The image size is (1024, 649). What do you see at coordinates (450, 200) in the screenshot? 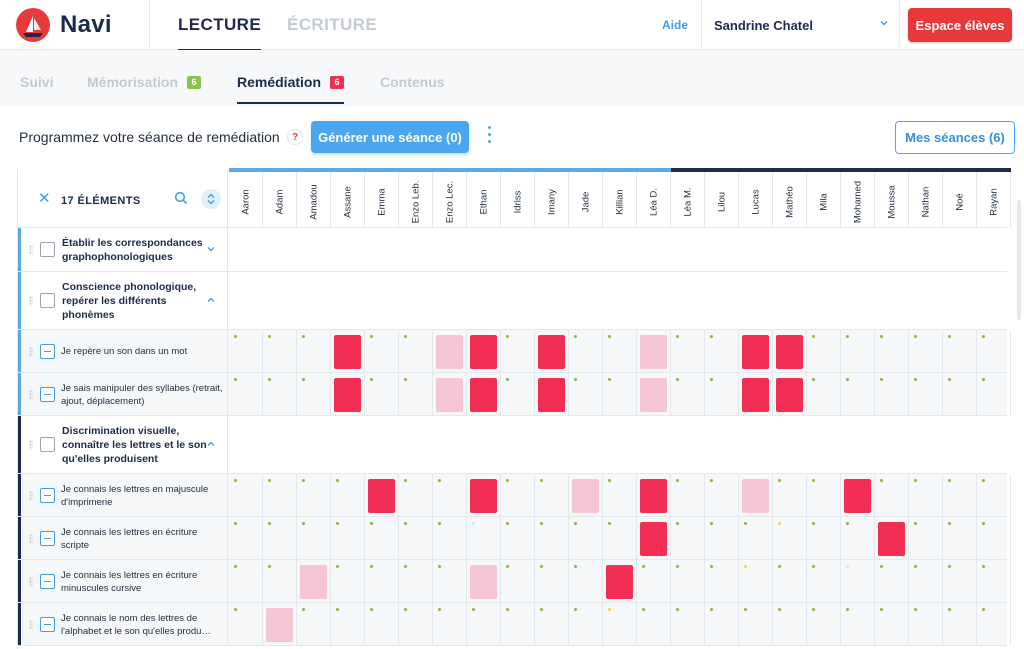
I see `student-column-header: Enzo Lec.` at bounding box center [450, 200].